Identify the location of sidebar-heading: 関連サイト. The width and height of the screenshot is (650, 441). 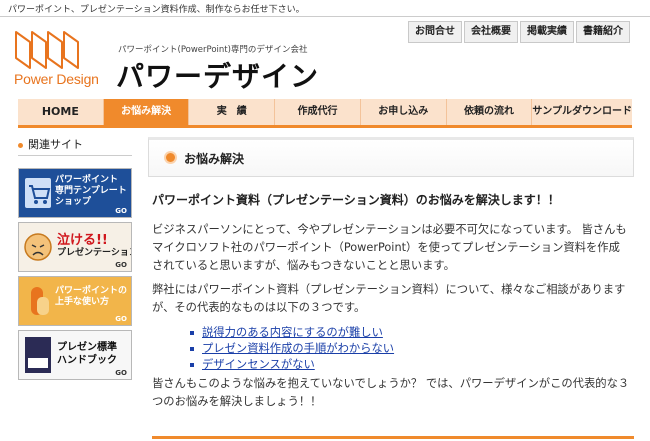
(75, 146).